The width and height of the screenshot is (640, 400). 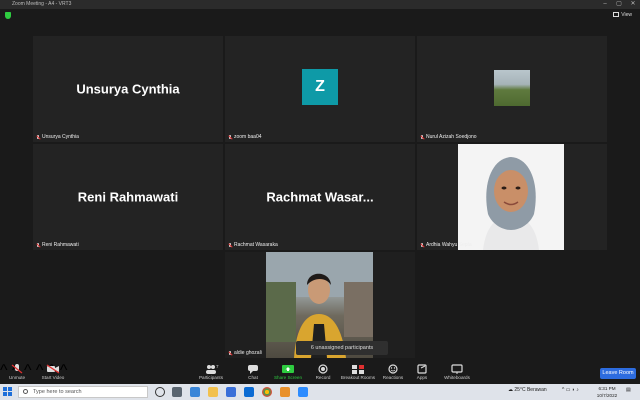 What do you see at coordinates (570, 390) in the screenshot?
I see `system-tray-icons: ^ ▭ ◗ ♪` at bounding box center [570, 390].